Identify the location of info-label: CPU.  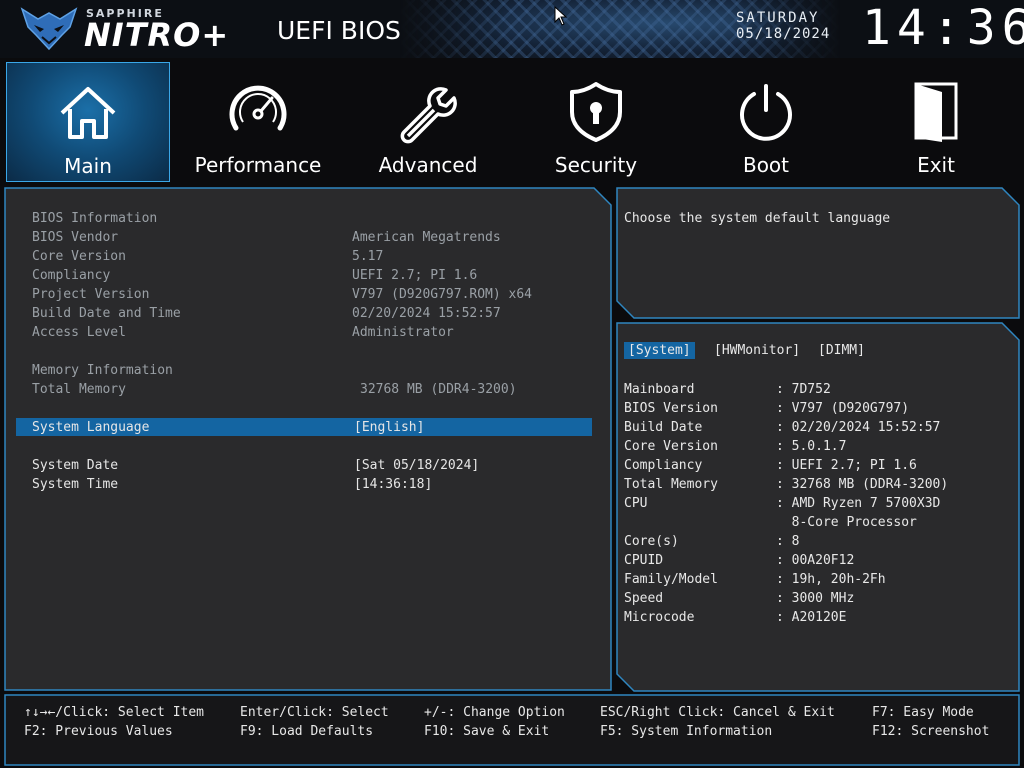
(636, 503).